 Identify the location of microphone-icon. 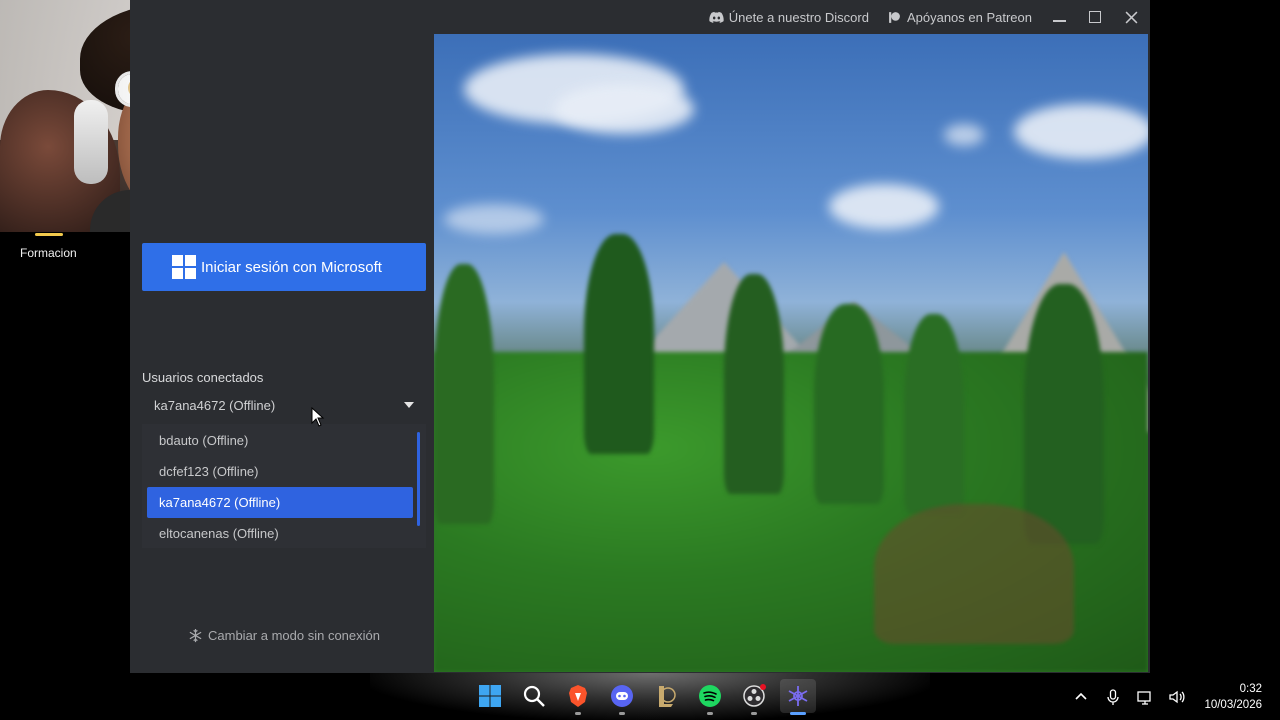
(1113, 696).